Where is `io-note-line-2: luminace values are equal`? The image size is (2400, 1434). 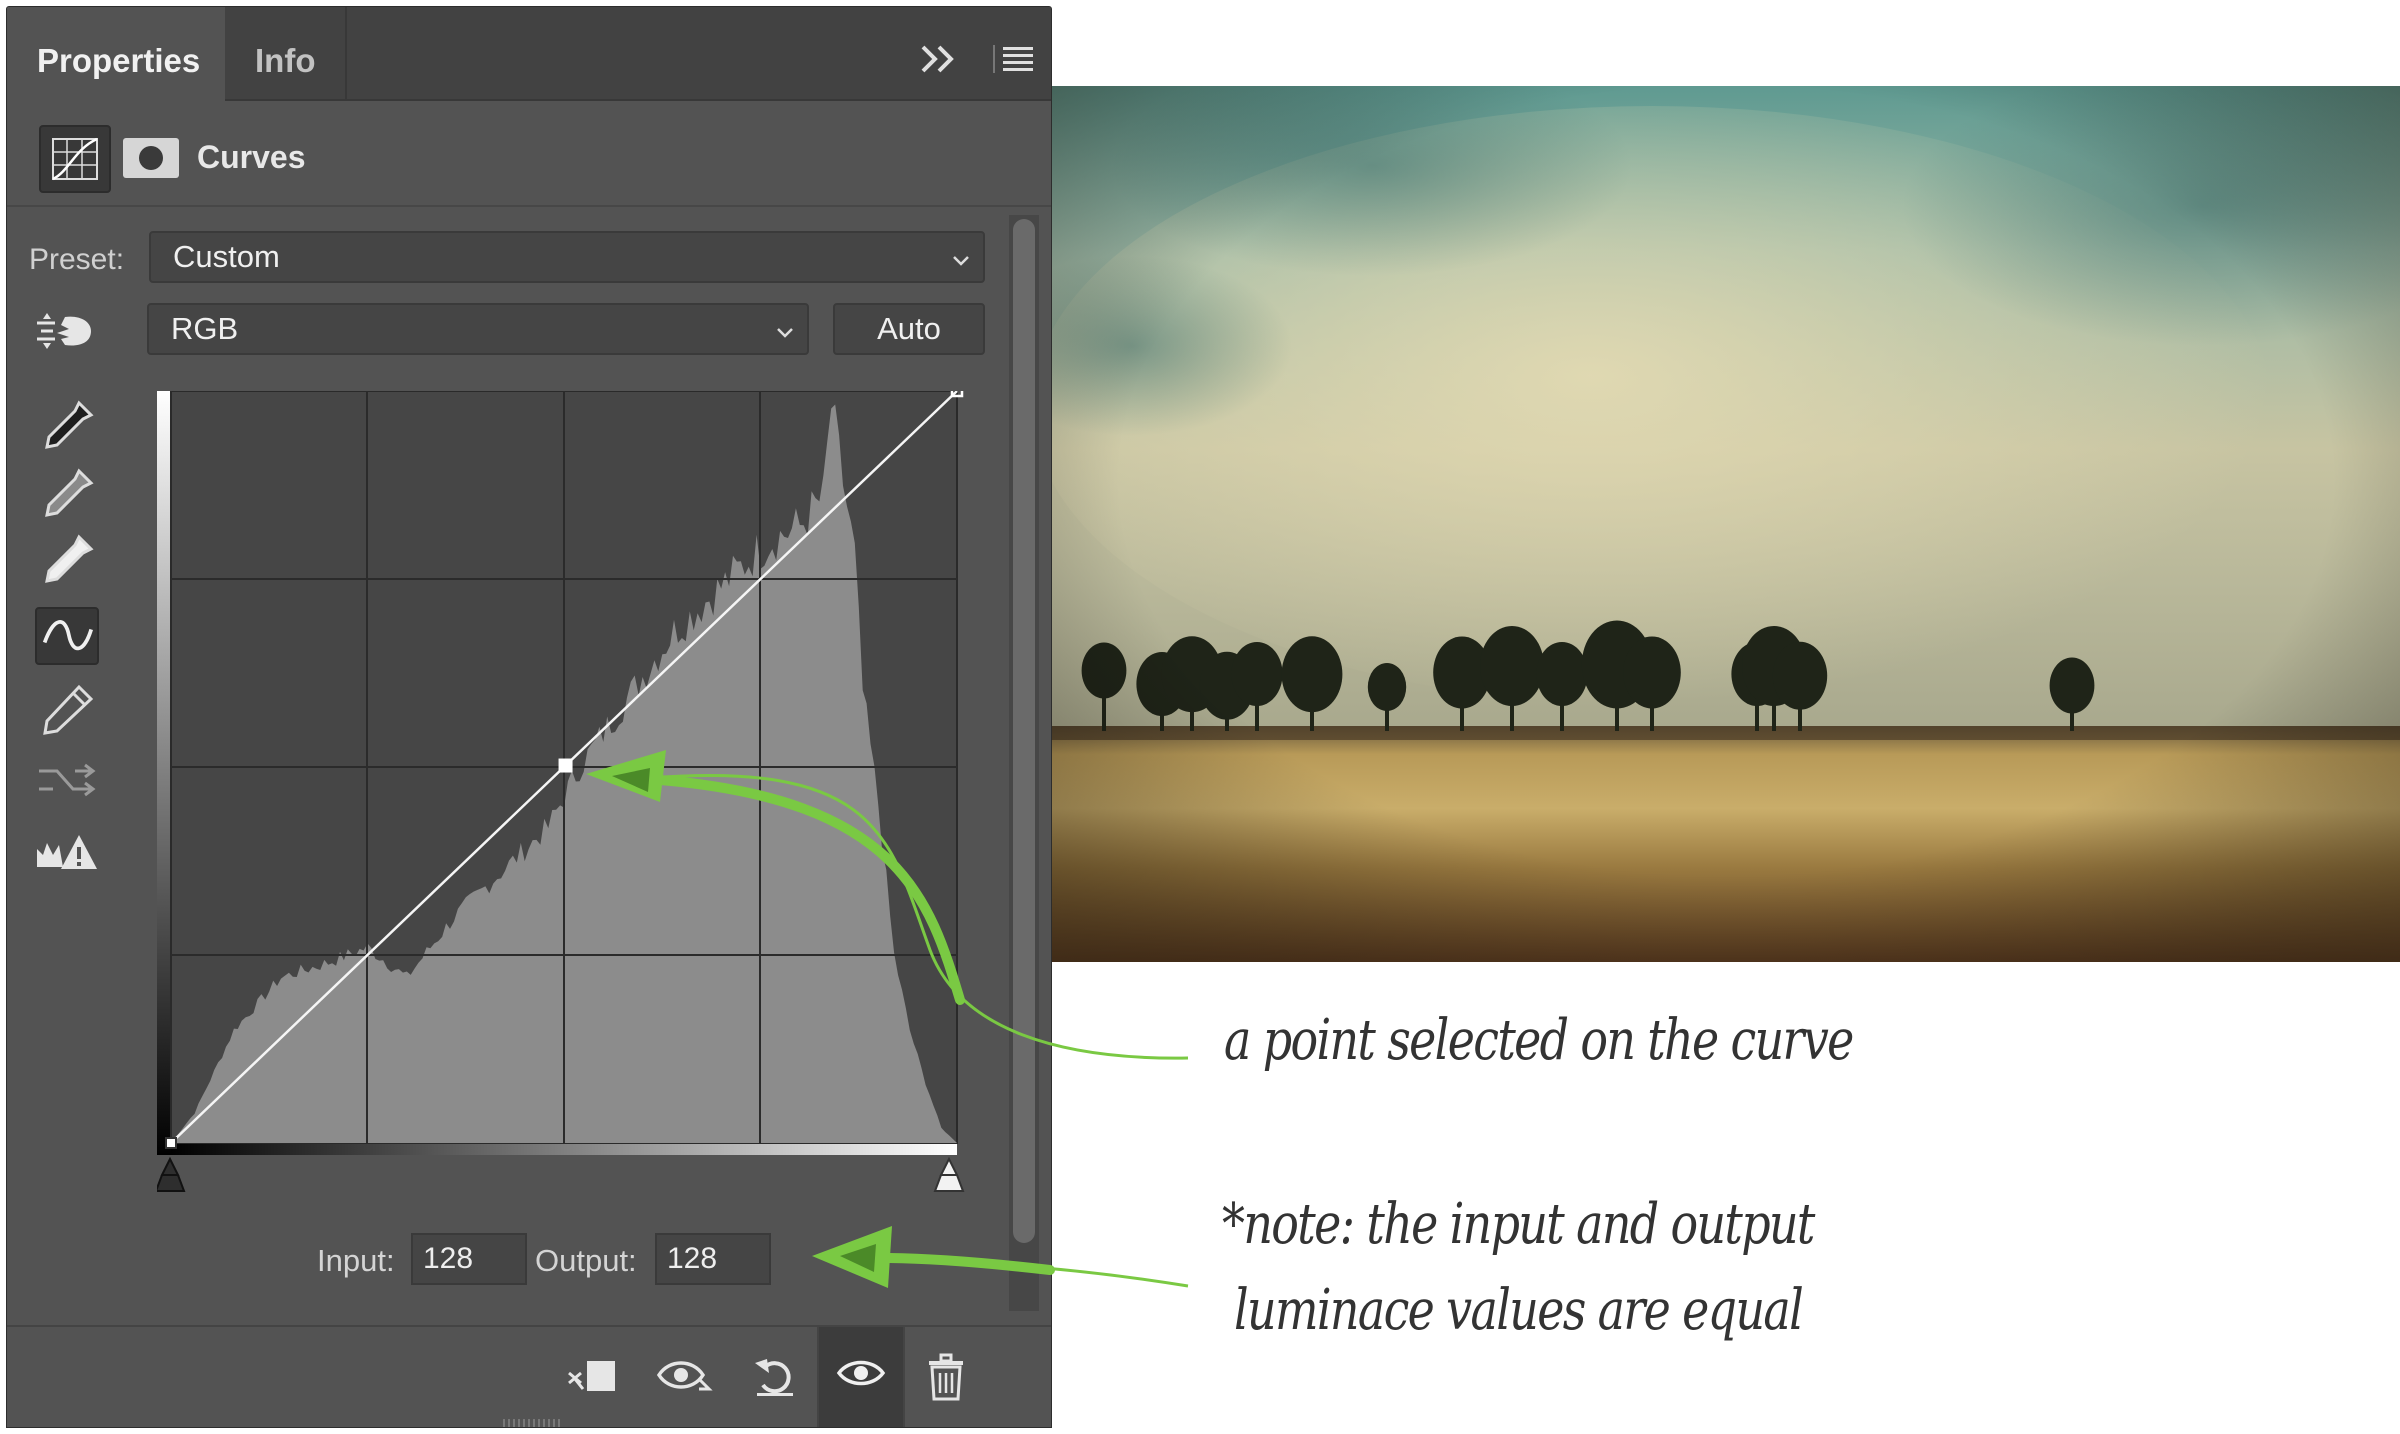 io-note-line-2: luminace values are equal is located at coordinates (1519, 1310).